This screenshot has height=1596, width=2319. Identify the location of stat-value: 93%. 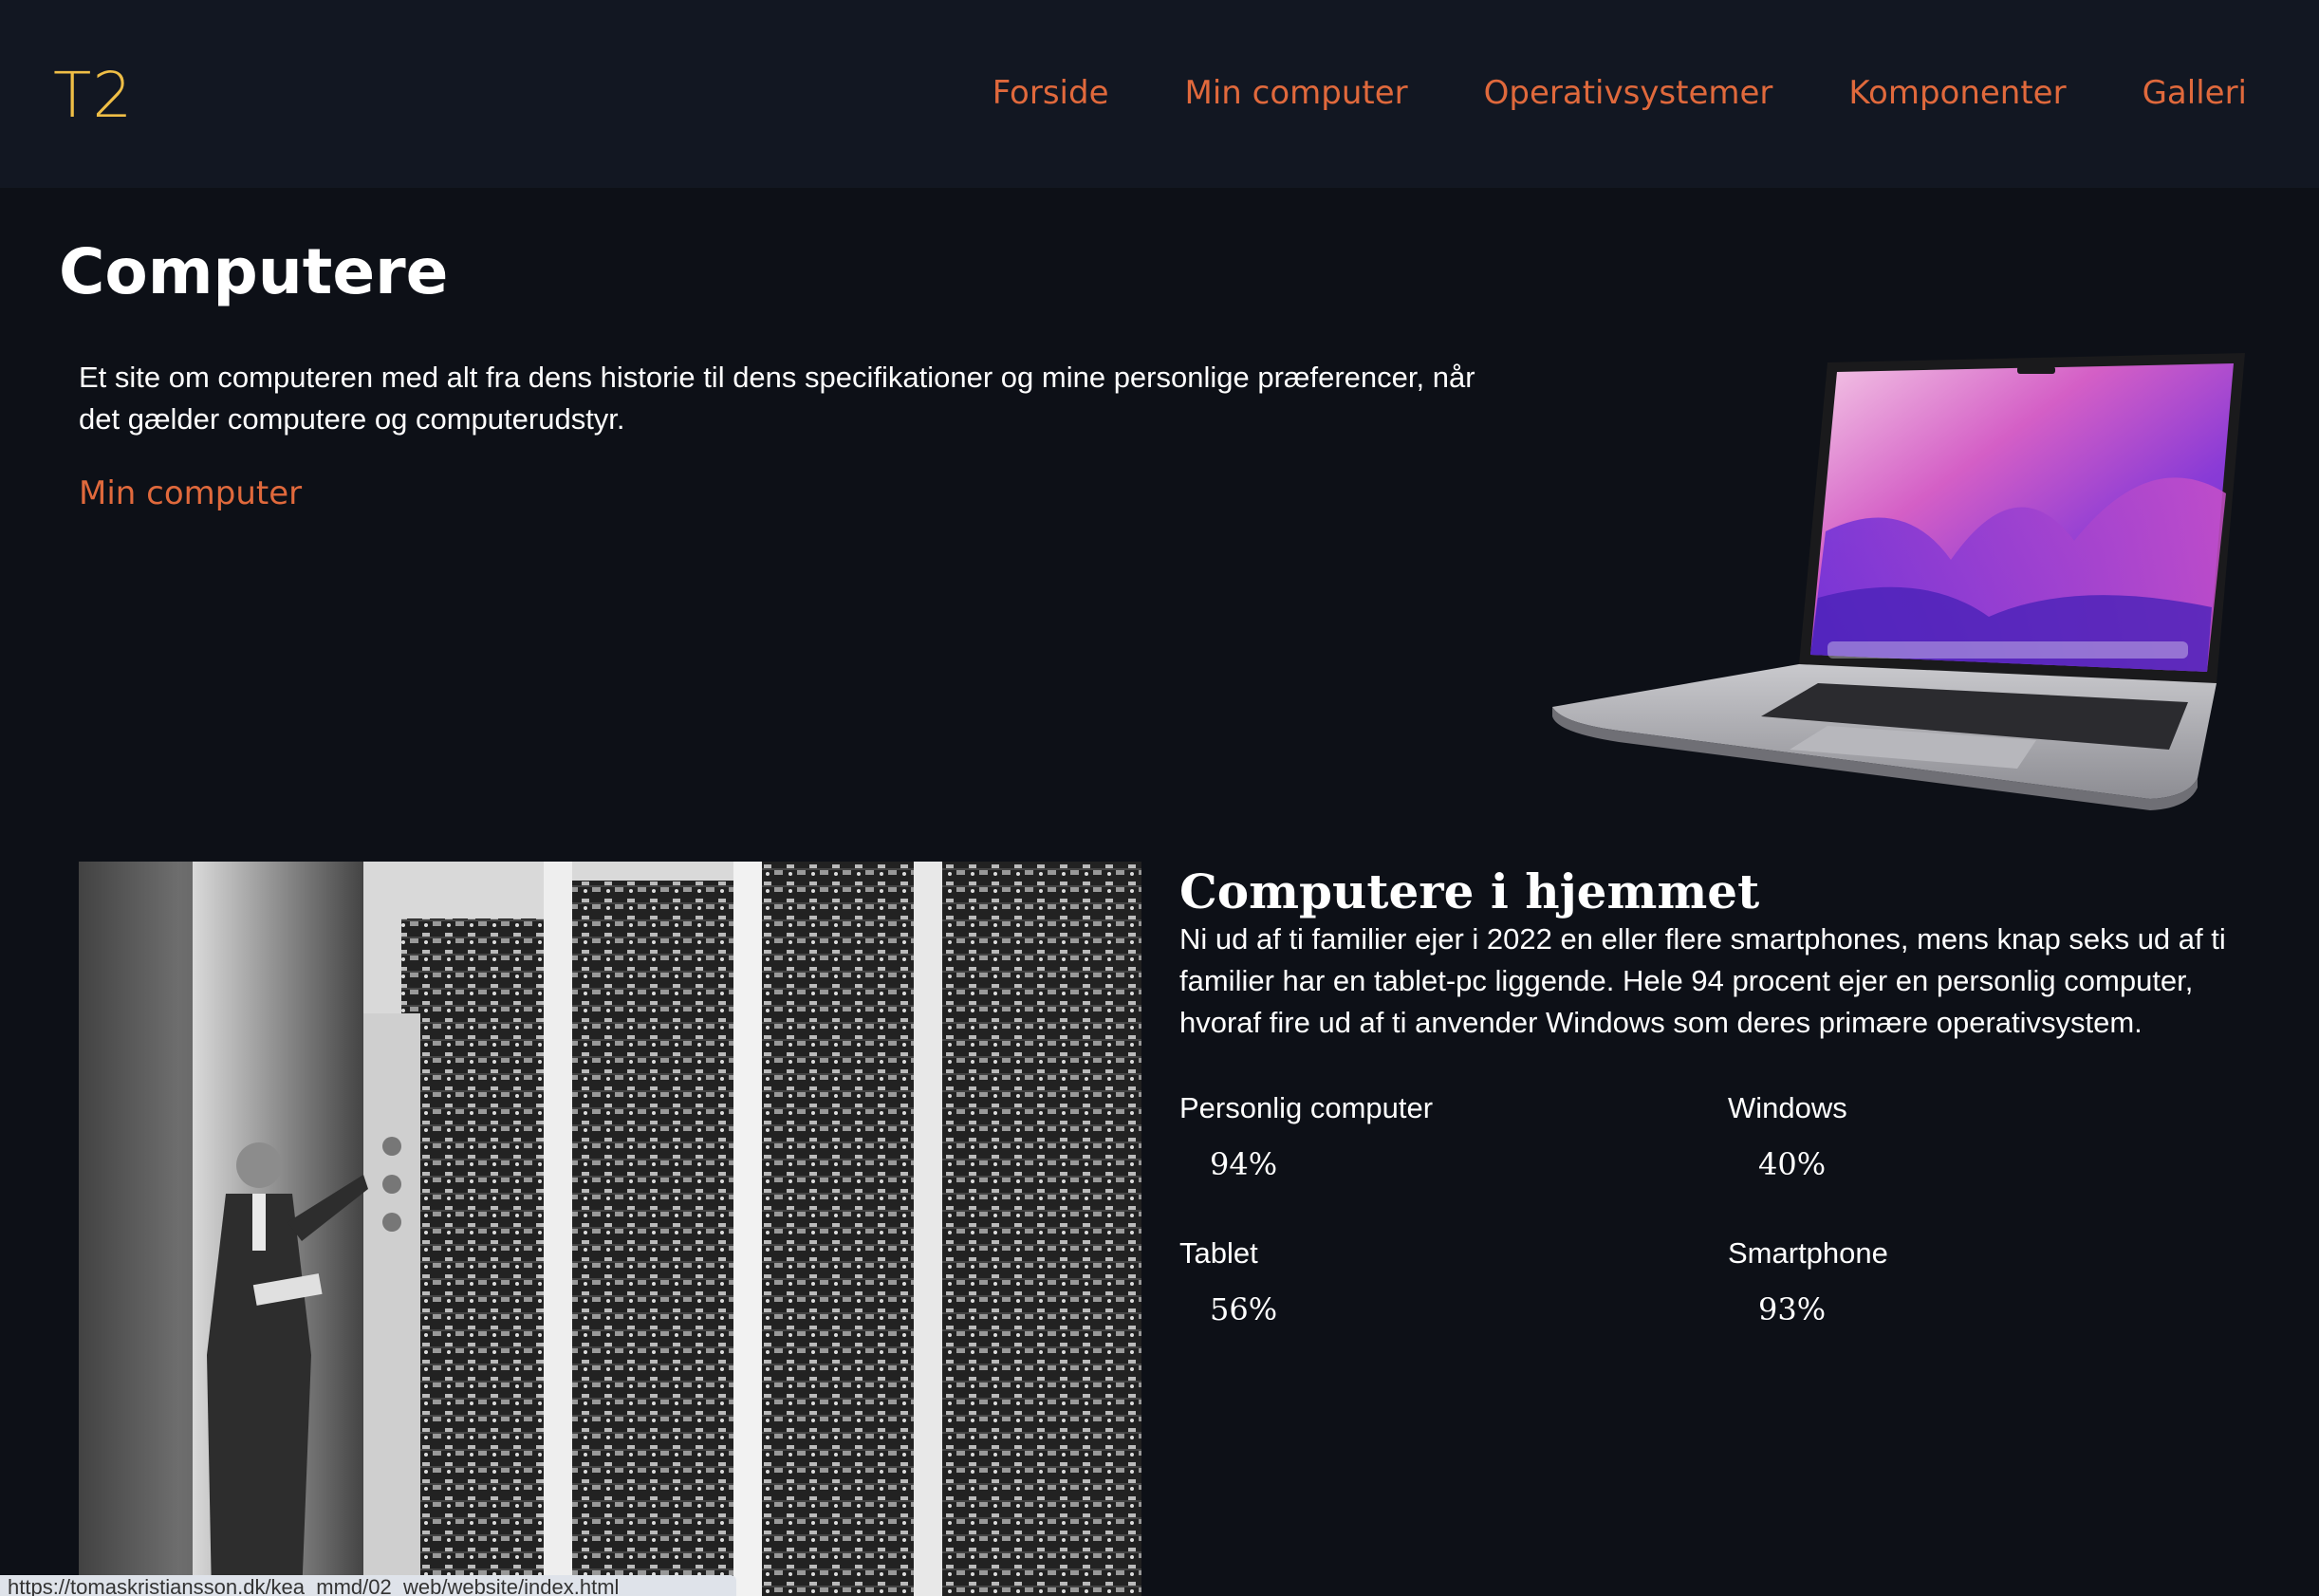
(1792, 1309).